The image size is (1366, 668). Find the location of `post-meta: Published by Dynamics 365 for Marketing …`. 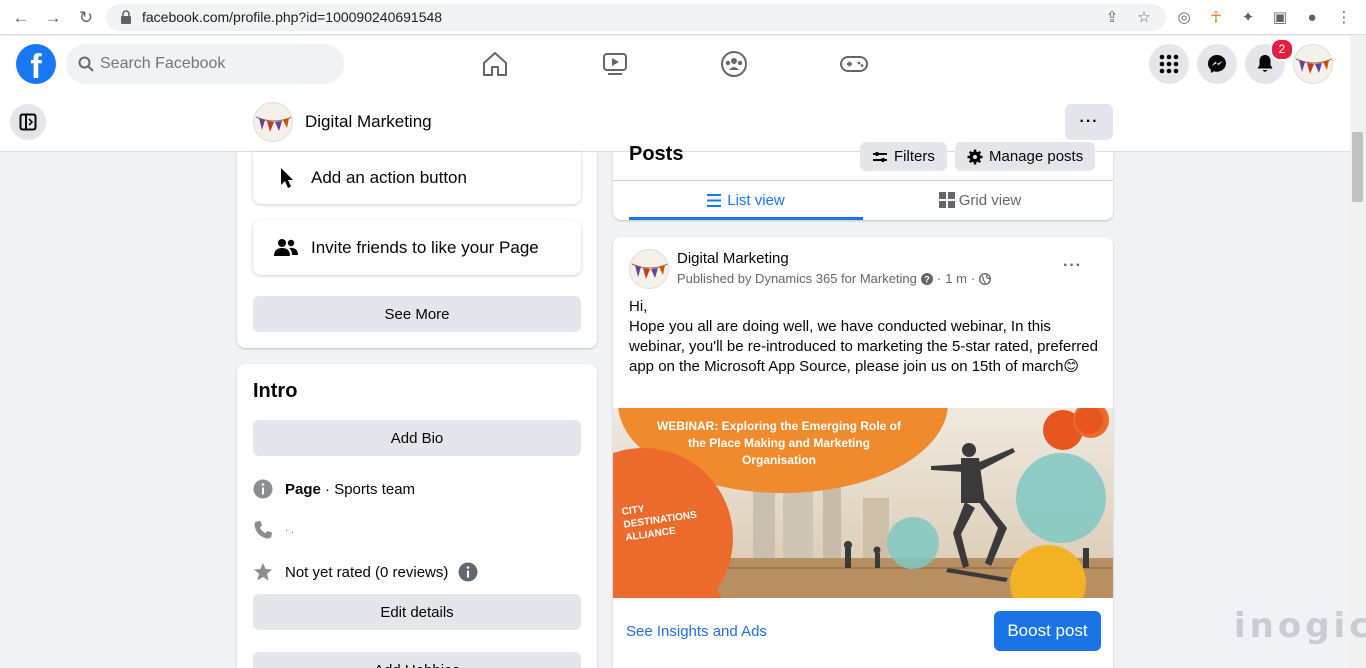

post-meta: Published by Dynamics 365 for Marketing … is located at coordinates (834, 278).